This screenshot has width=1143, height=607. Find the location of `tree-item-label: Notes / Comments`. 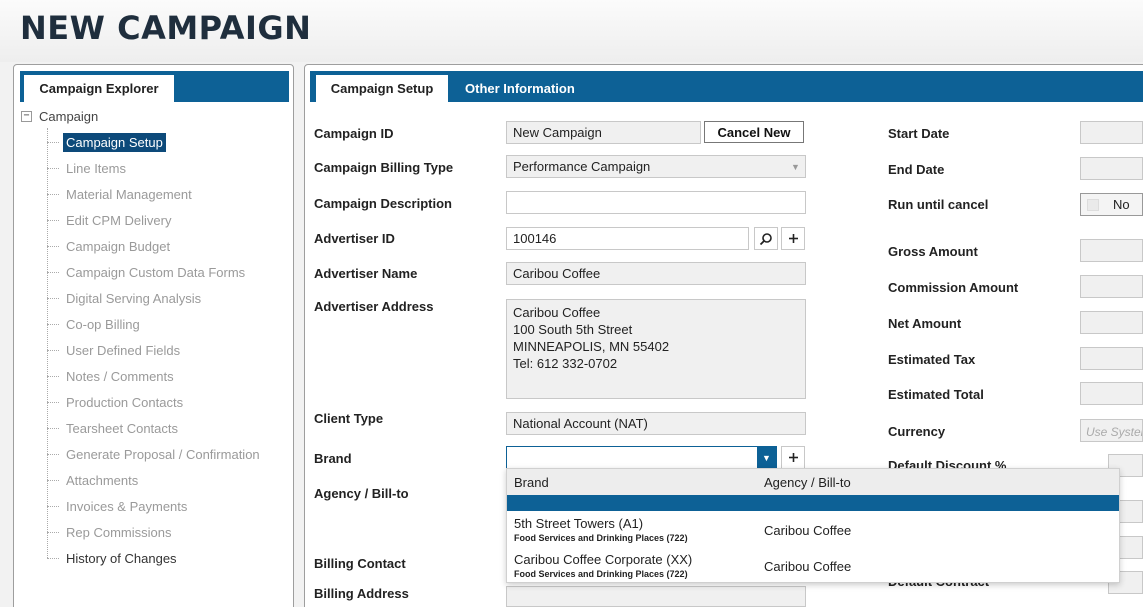

tree-item-label: Notes / Comments is located at coordinates (120, 376).